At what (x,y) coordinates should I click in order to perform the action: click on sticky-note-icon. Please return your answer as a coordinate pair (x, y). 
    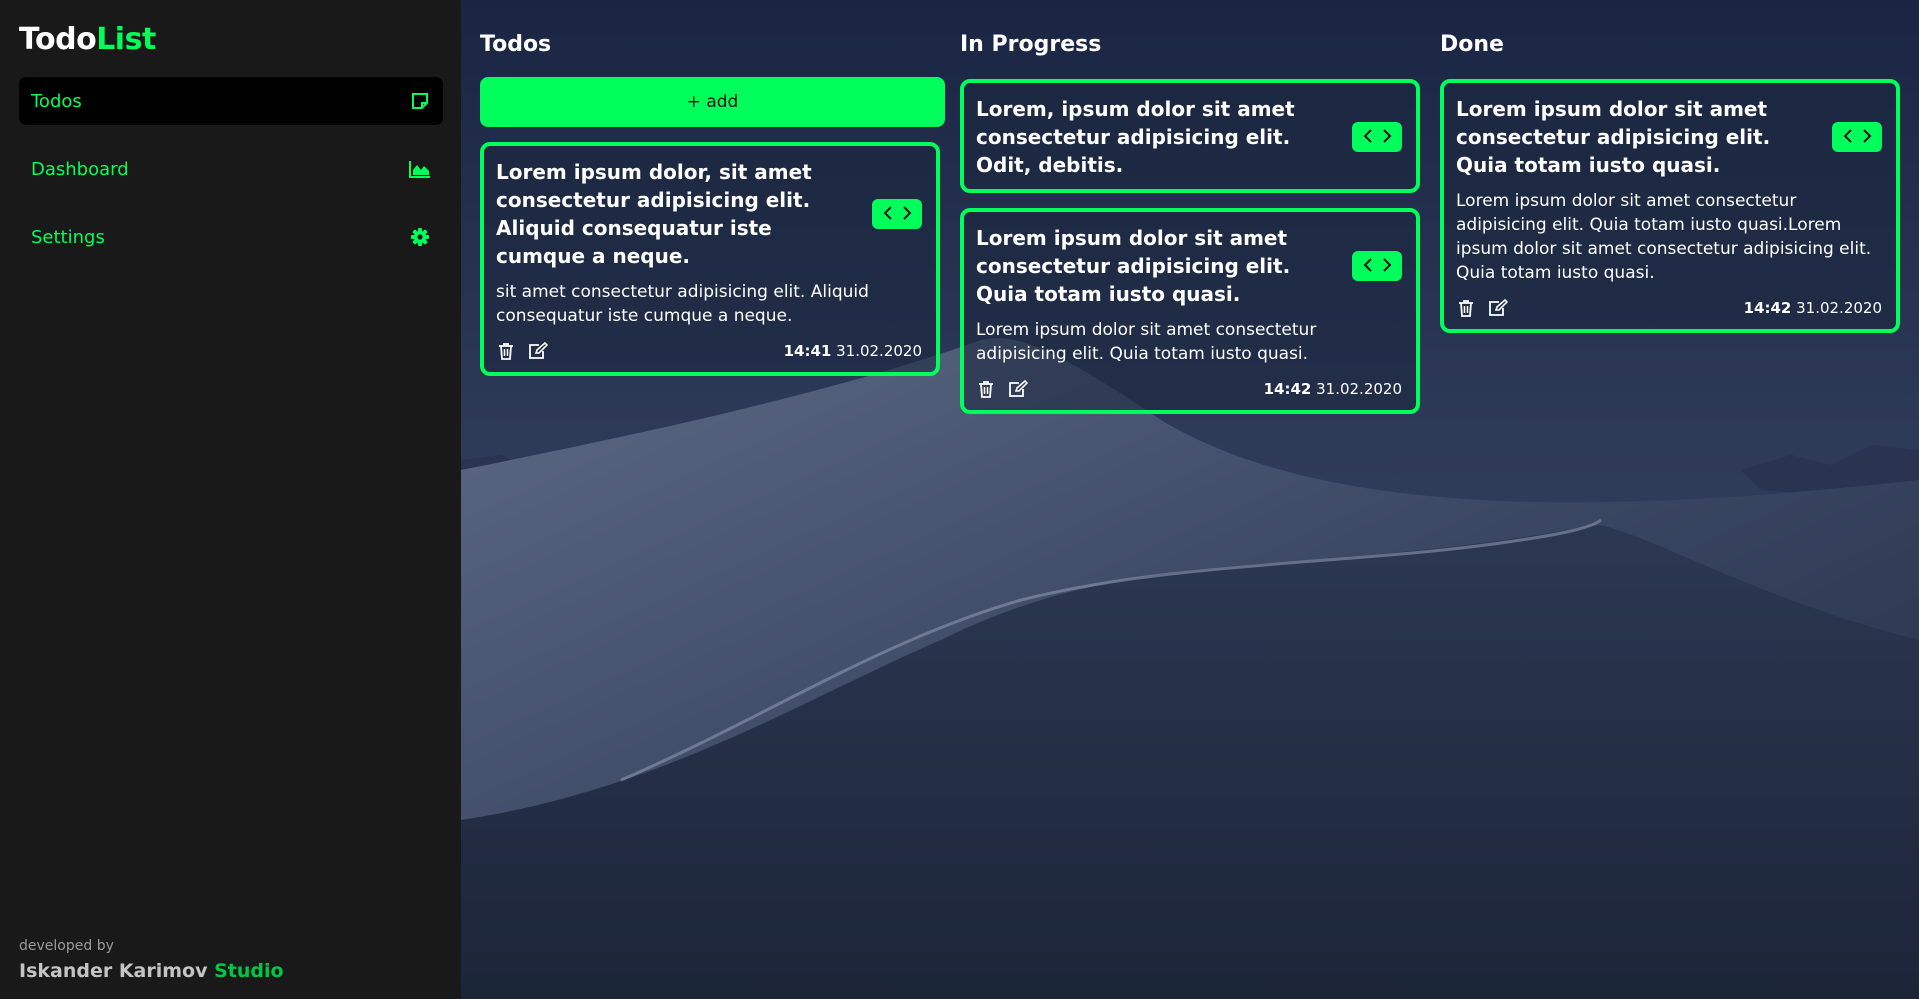
    Looking at the image, I should click on (420, 101).